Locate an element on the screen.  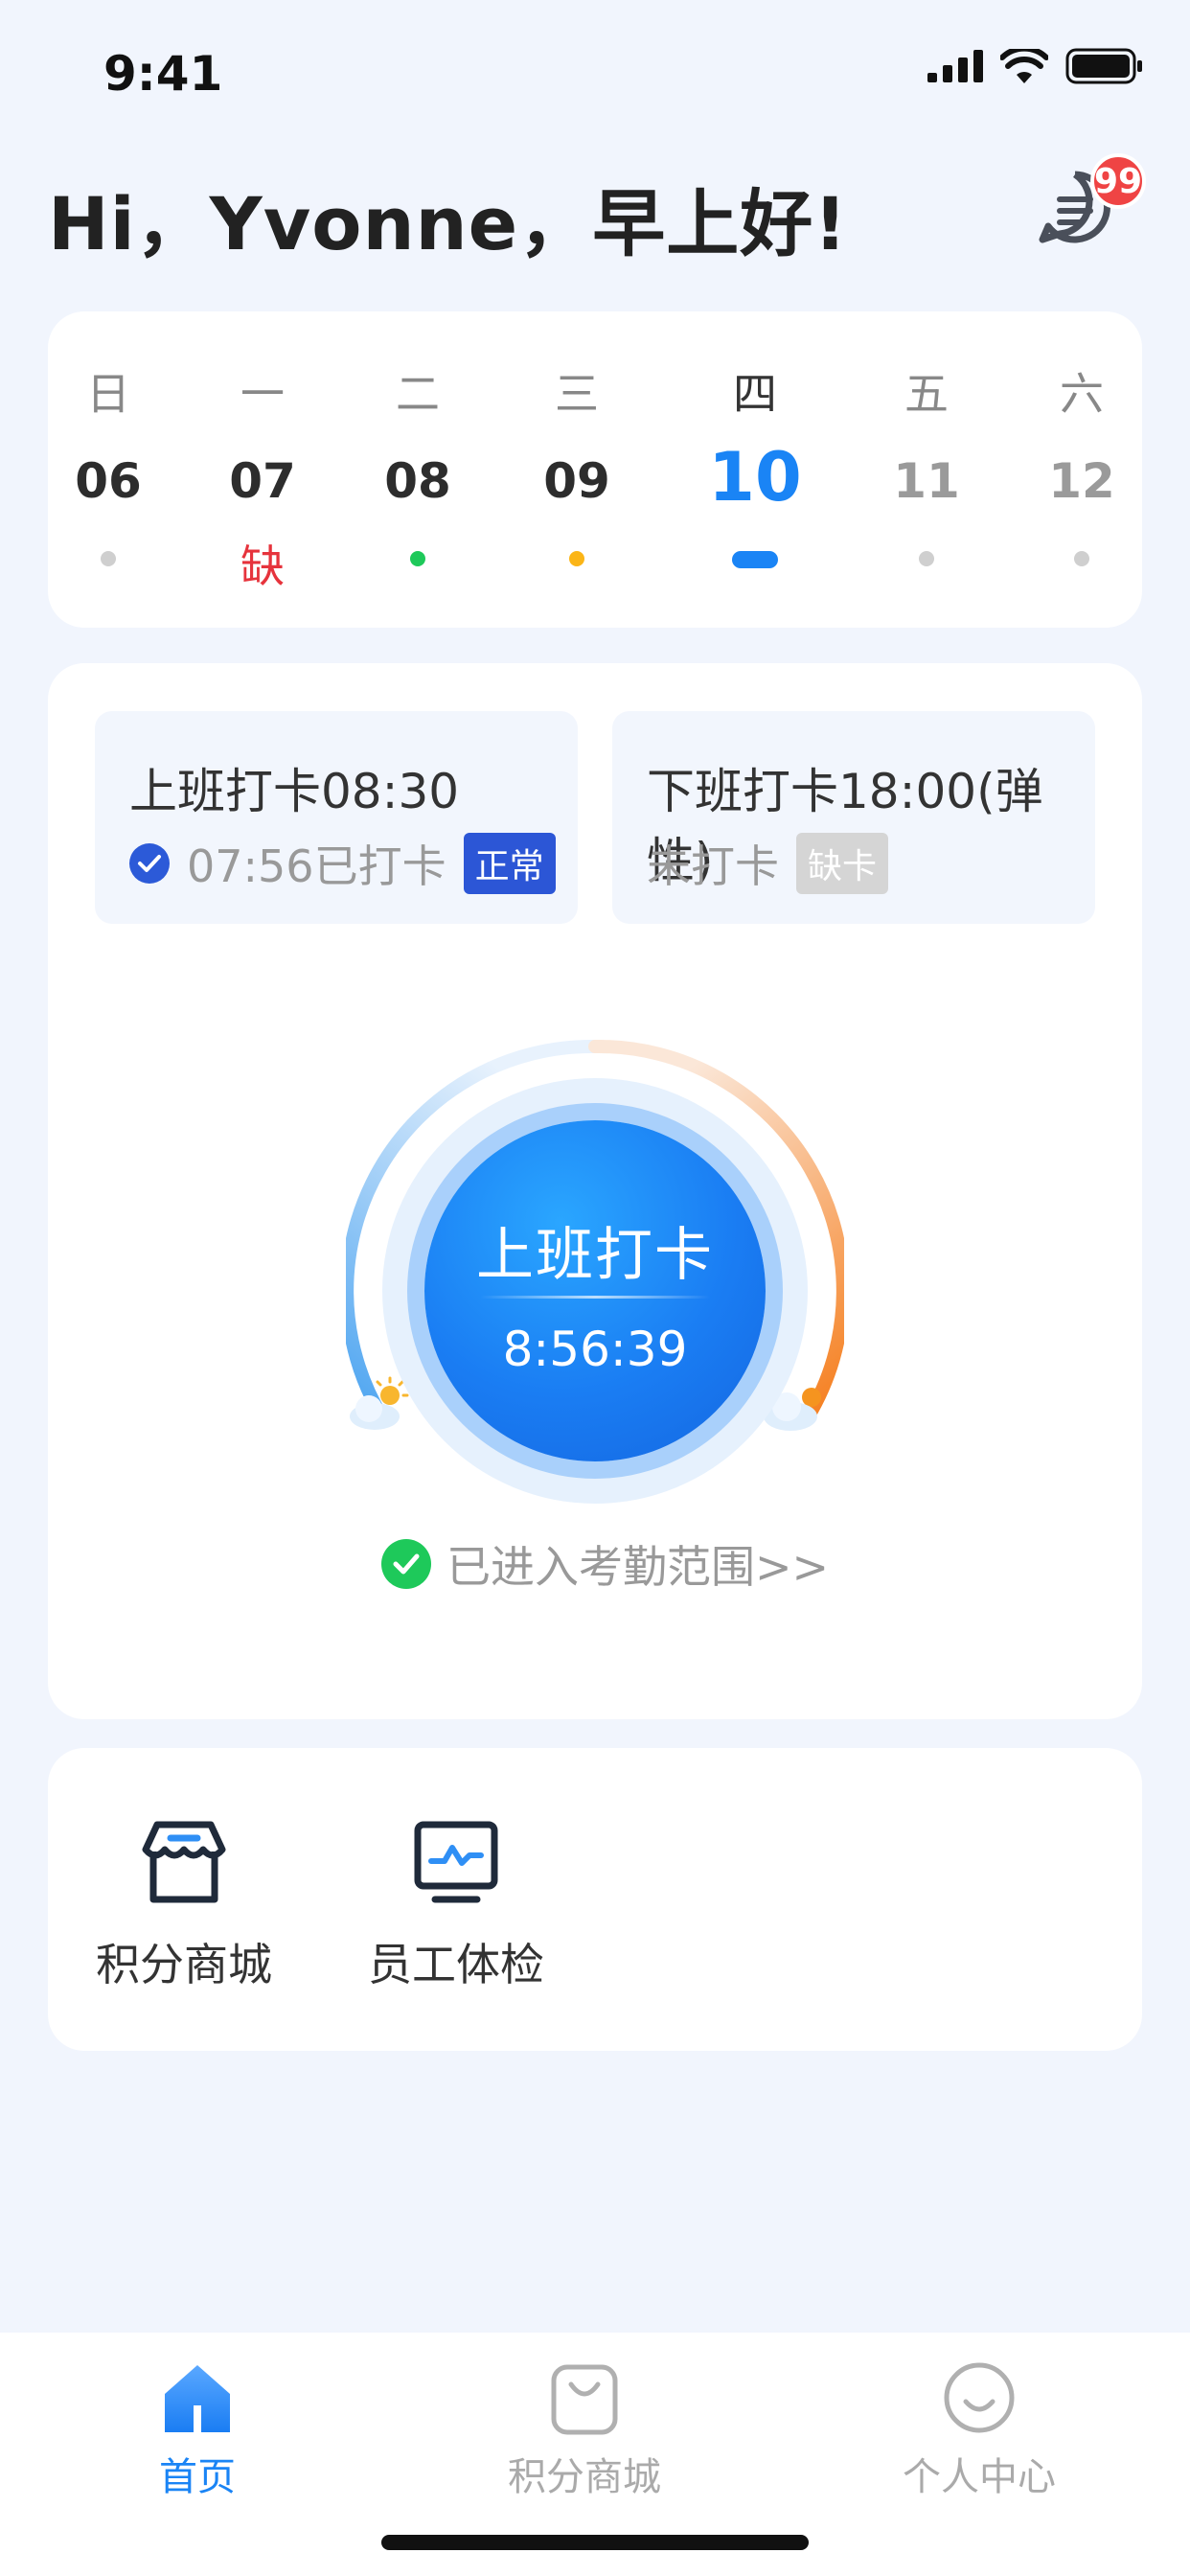
date-number: 12 is located at coordinates (1081, 481).